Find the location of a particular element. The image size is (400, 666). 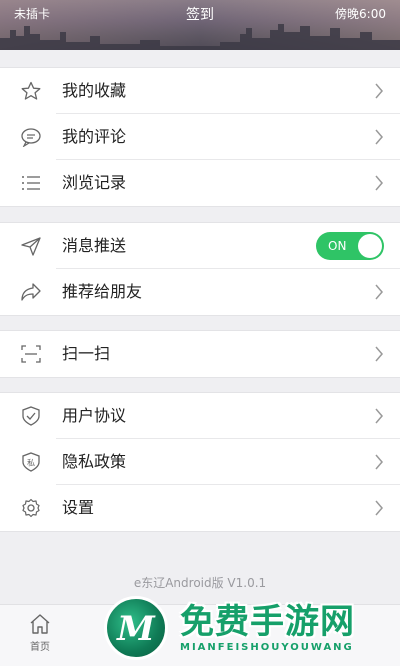

menu-item-settings: 设置 is located at coordinates (200, 508).